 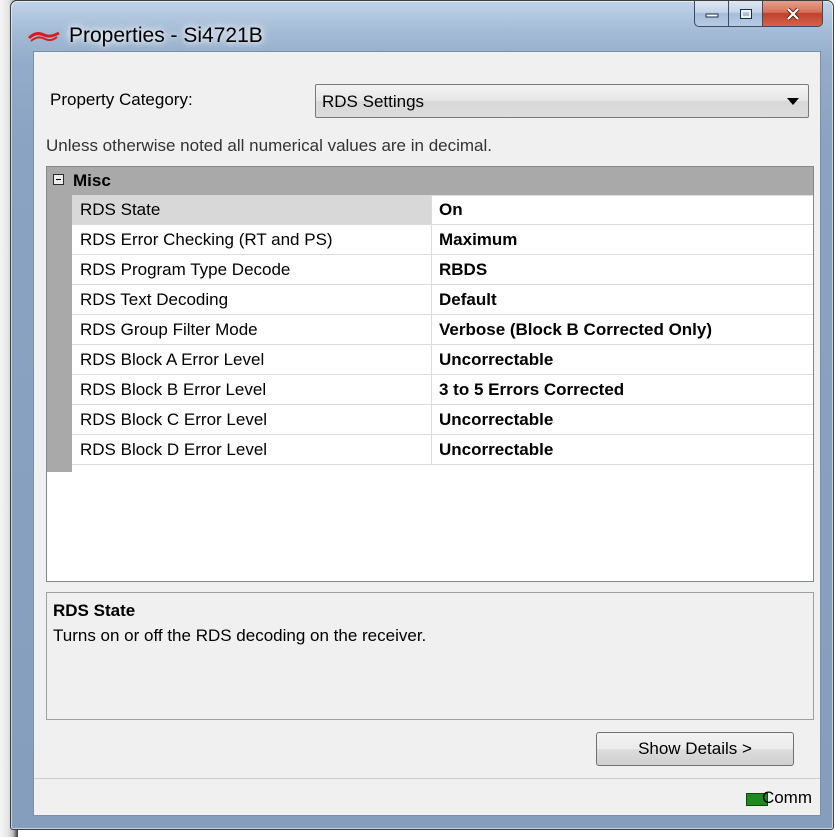 I want to click on help-title: RDS State, so click(x=94, y=610).